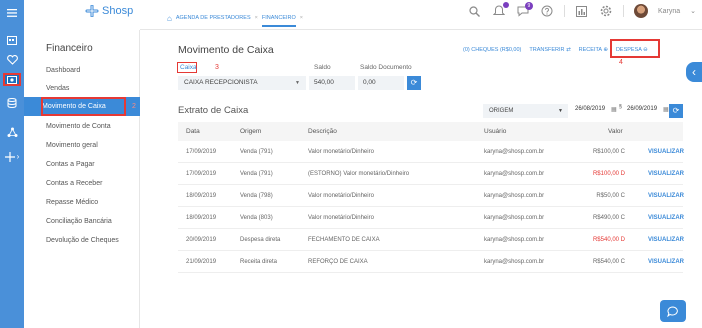 The height and width of the screenshot is (328, 702). Describe the element at coordinates (338, 262) in the screenshot. I see `cell-descricao: REFORÇO DE CAIXA` at that location.